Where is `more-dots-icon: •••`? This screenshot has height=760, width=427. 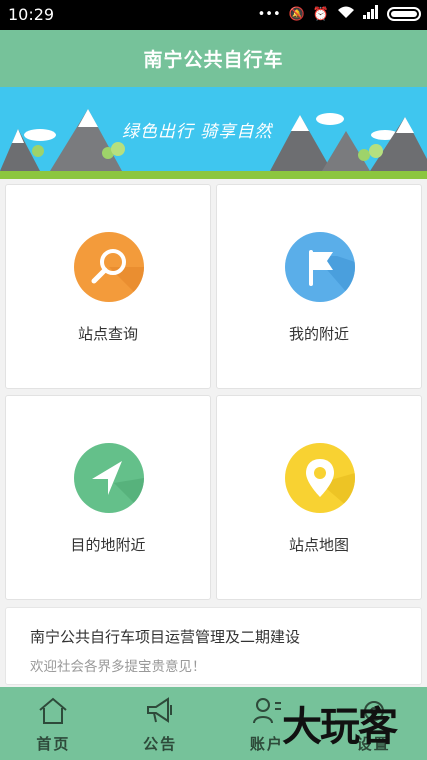 more-dots-icon: ••• is located at coordinates (269, 14).